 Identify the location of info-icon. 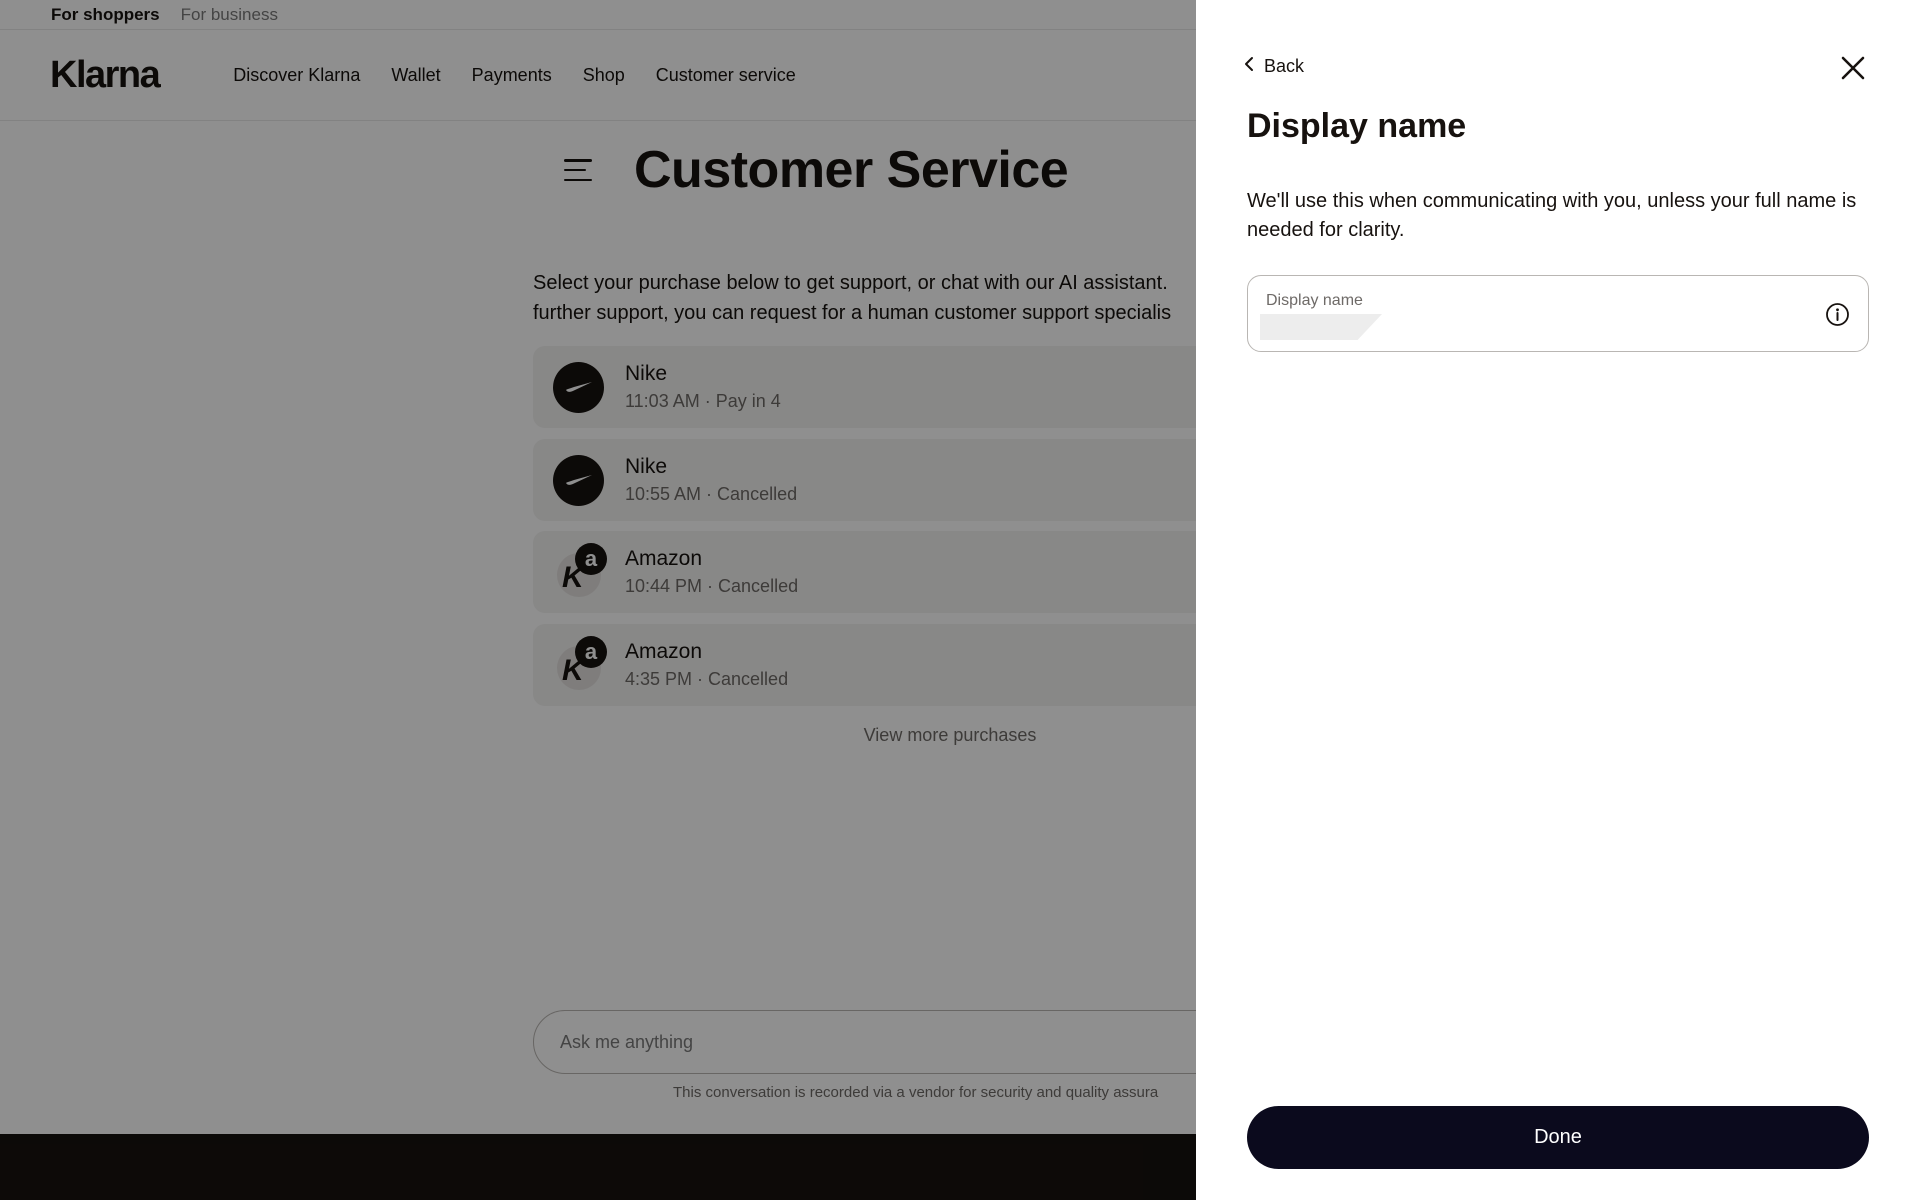
(1837, 314).